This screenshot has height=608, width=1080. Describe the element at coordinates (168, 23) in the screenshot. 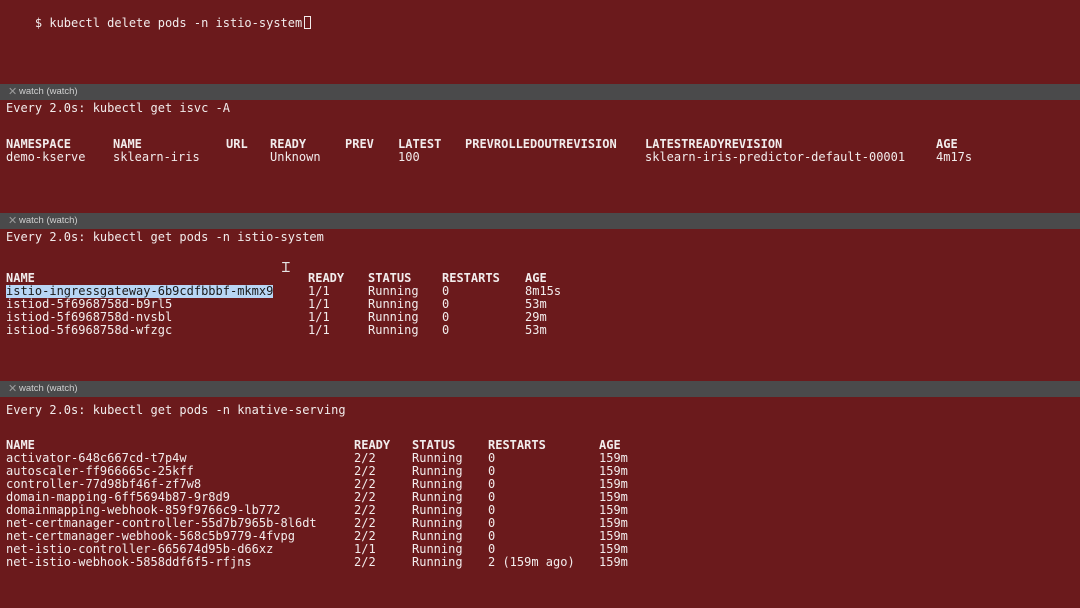

I see `shell-prompt-text: $ kubectl delete pods -n istio-system` at that location.